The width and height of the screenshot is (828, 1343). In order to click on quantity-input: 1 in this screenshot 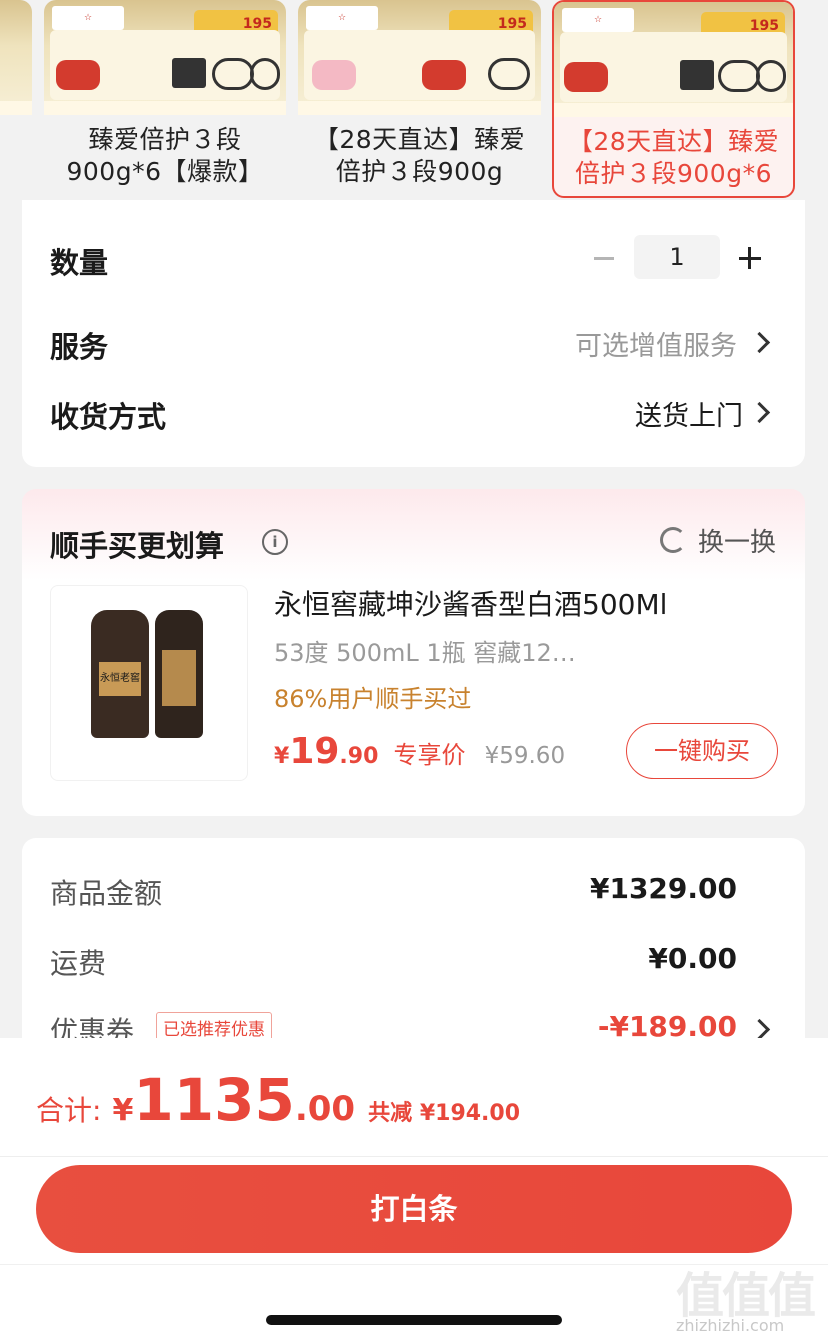, I will do `click(677, 257)`.